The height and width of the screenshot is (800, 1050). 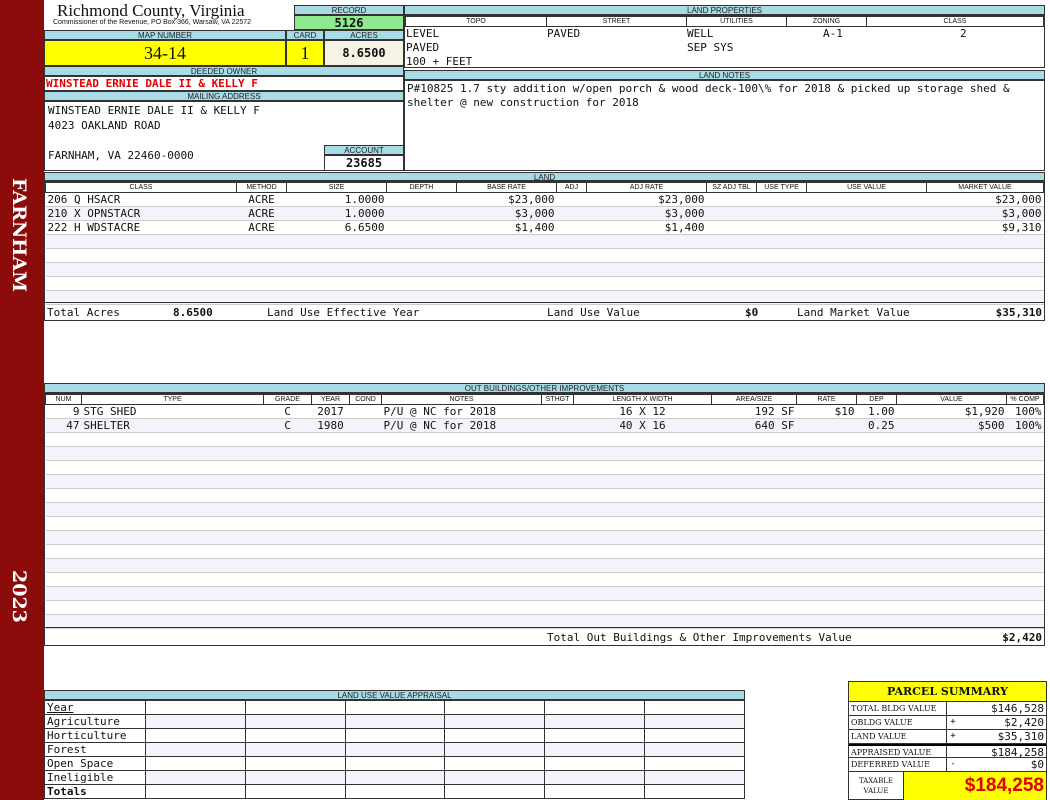 What do you see at coordinates (364, 163) in the screenshot?
I see `account-value: 23685` at bounding box center [364, 163].